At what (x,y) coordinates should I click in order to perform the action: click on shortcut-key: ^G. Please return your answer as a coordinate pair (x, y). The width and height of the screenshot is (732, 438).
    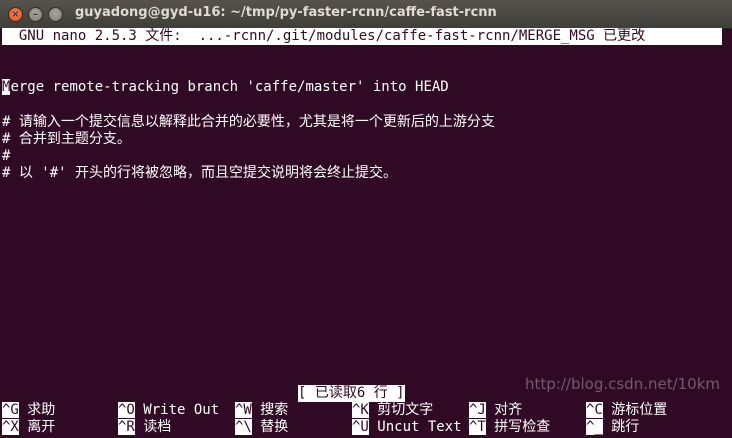
    Looking at the image, I should click on (10, 410).